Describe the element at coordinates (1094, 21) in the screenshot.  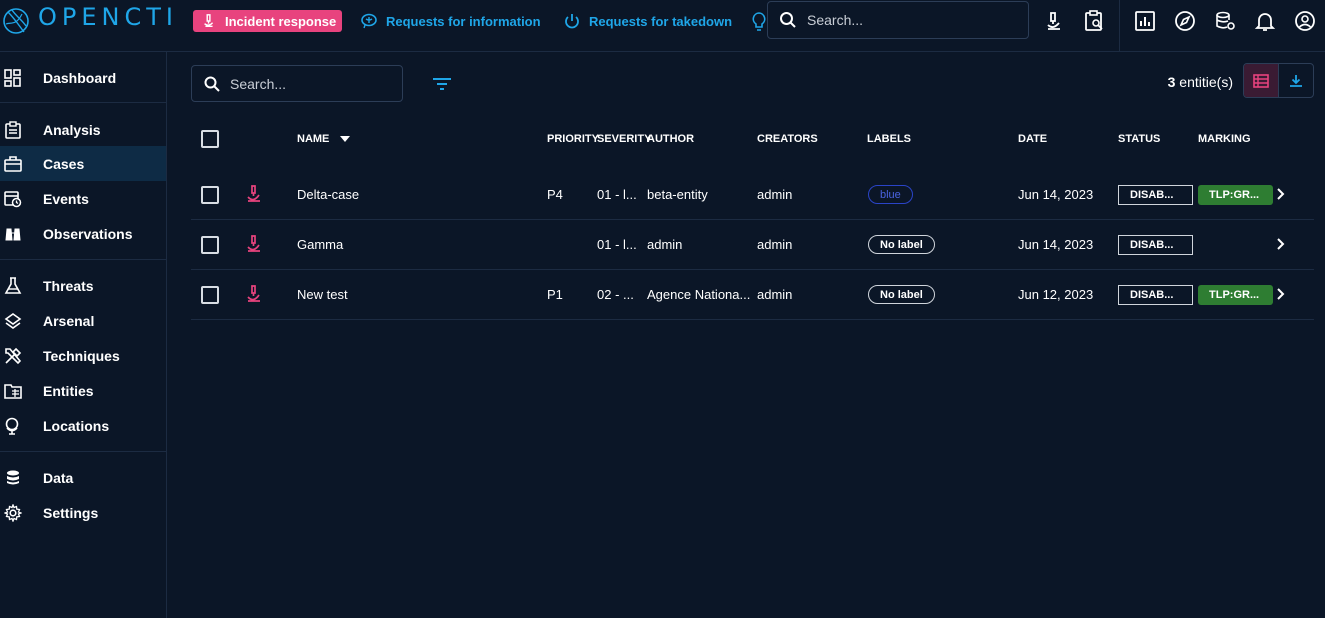
I see `clipboard-search-icon` at that location.